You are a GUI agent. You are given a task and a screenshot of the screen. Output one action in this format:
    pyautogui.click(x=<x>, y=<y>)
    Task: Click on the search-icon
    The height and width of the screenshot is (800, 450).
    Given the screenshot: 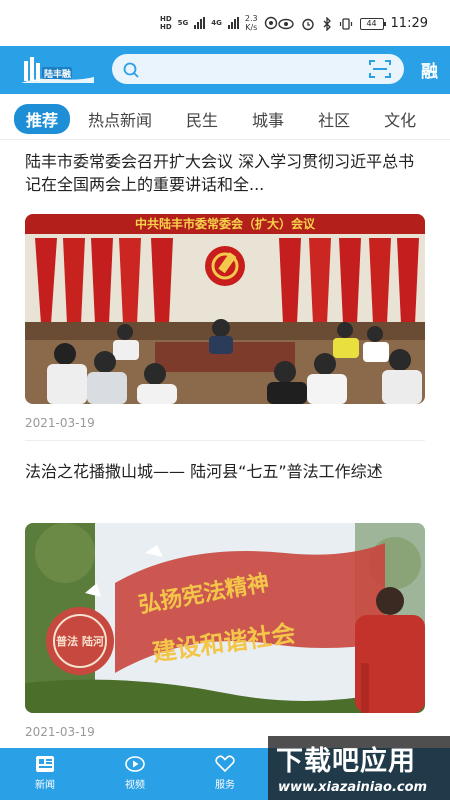 What is the action you would take?
    pyautogui.click(x=131, y=70)
    